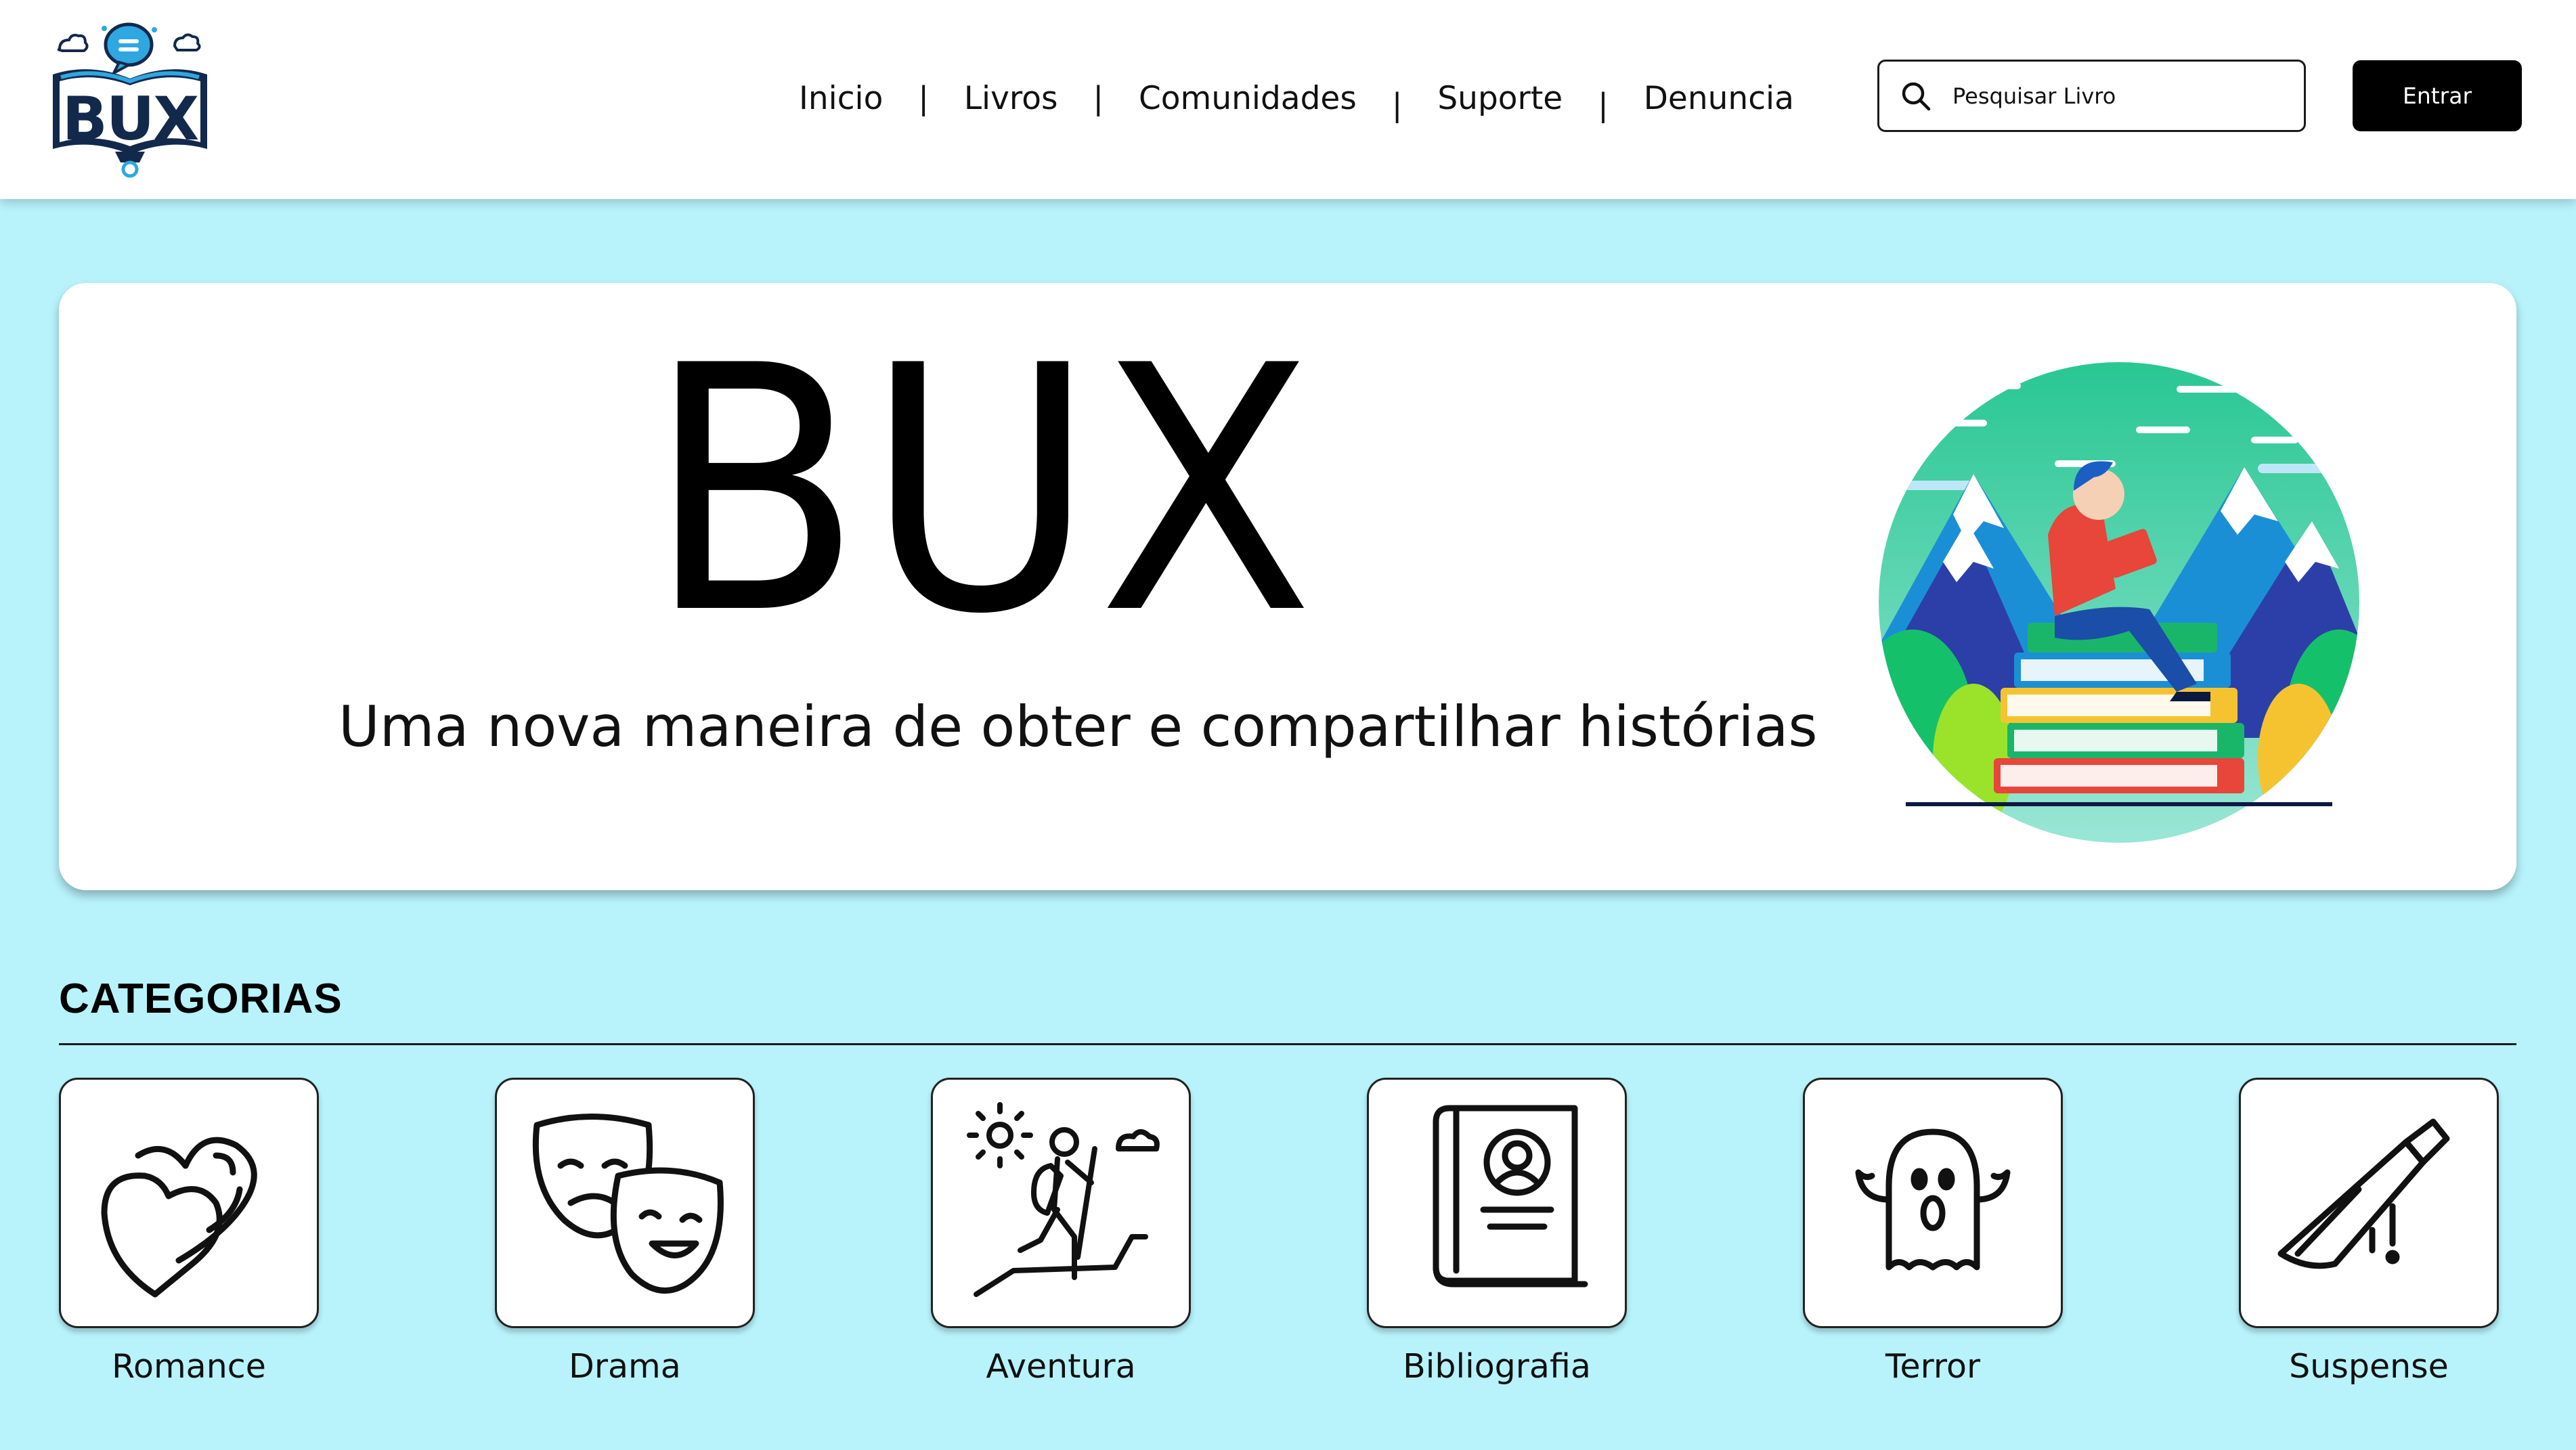 This screenshot has height=1450, width=2576. Describe the element at coordinates (1933, 1367) in the screenshot. I see `category-label-terror: Terror` at that location.